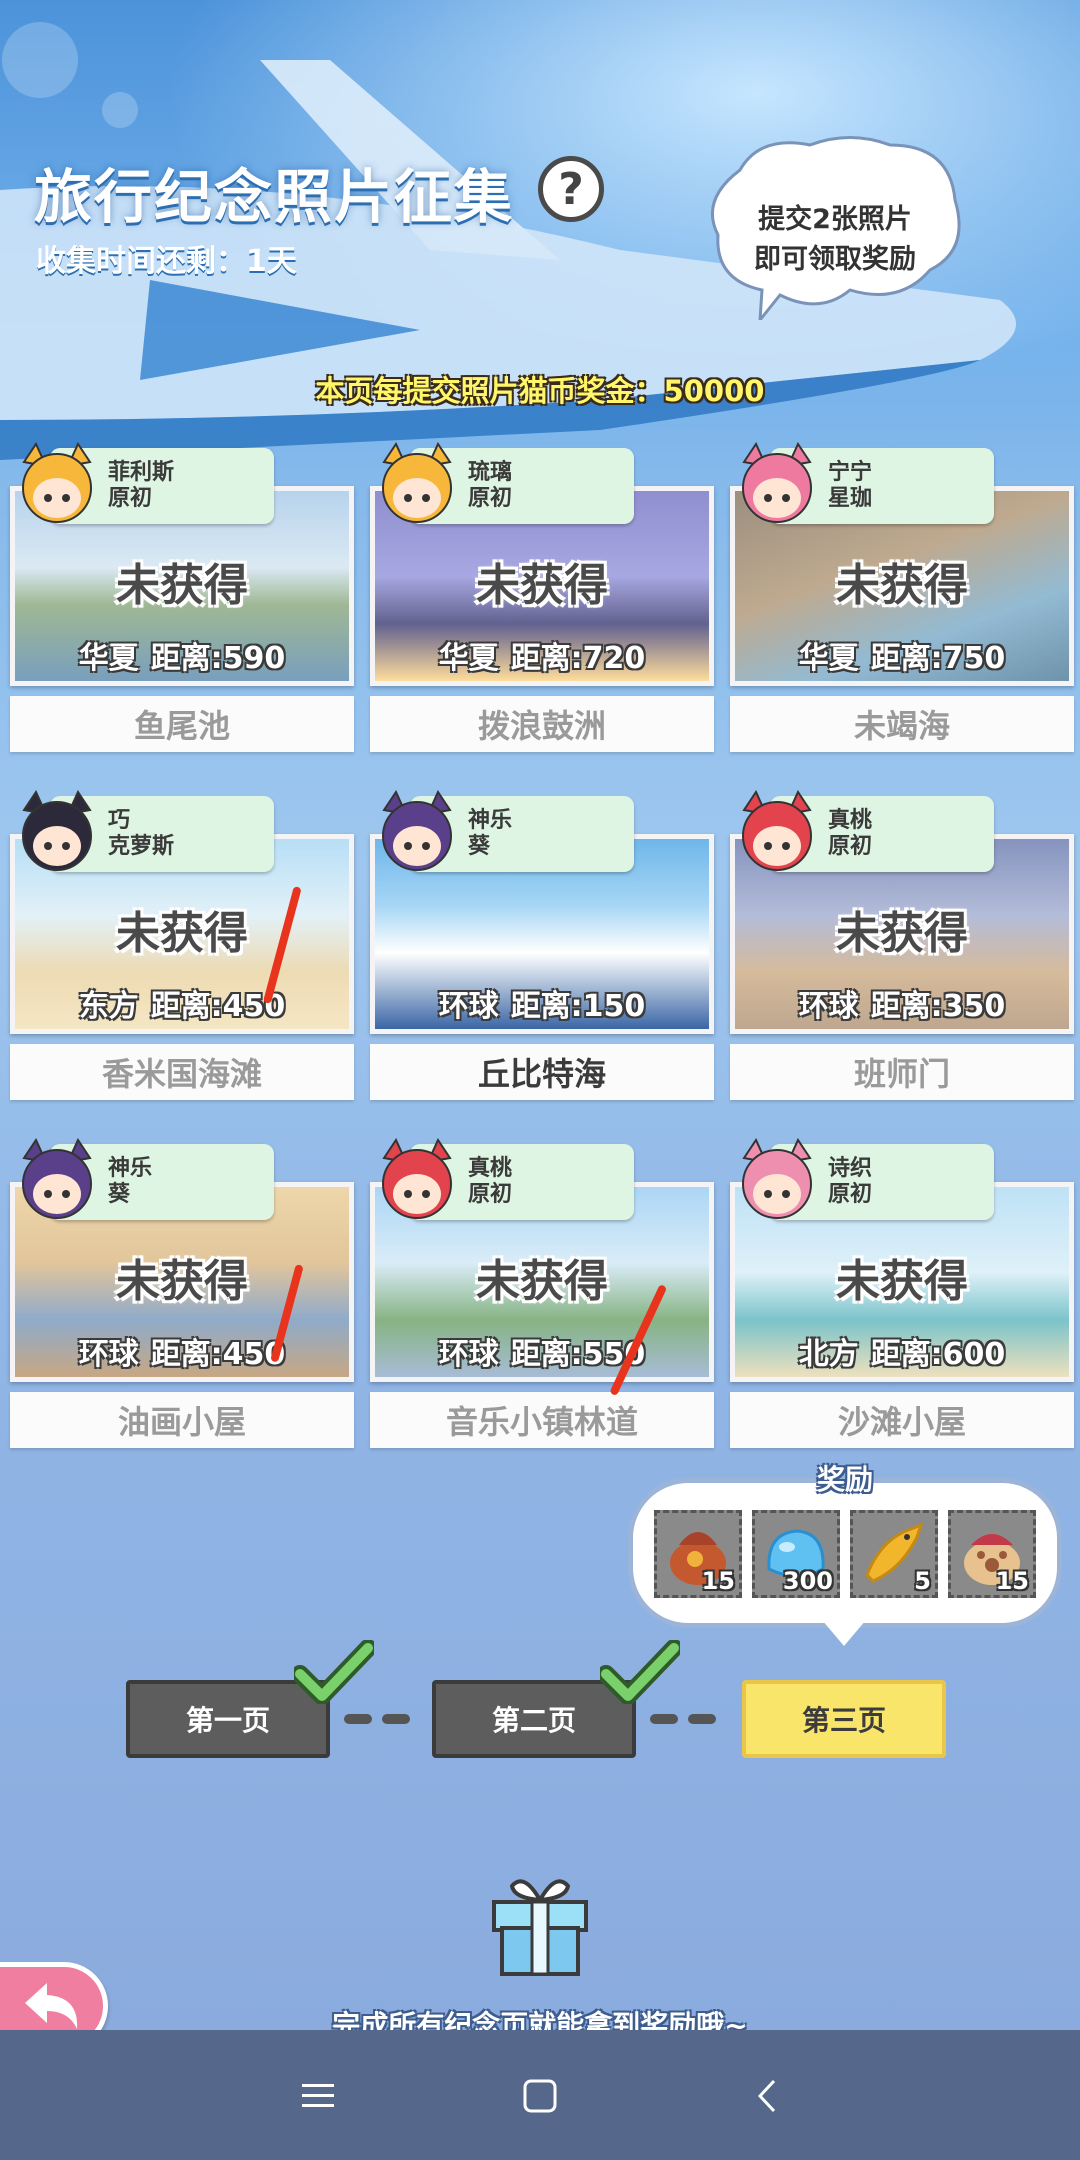 The image size is (1080, 2160). Describe the element at coordinates (938, 1354) in the screenshot. I see `distance-label: 距离:600` at that location.